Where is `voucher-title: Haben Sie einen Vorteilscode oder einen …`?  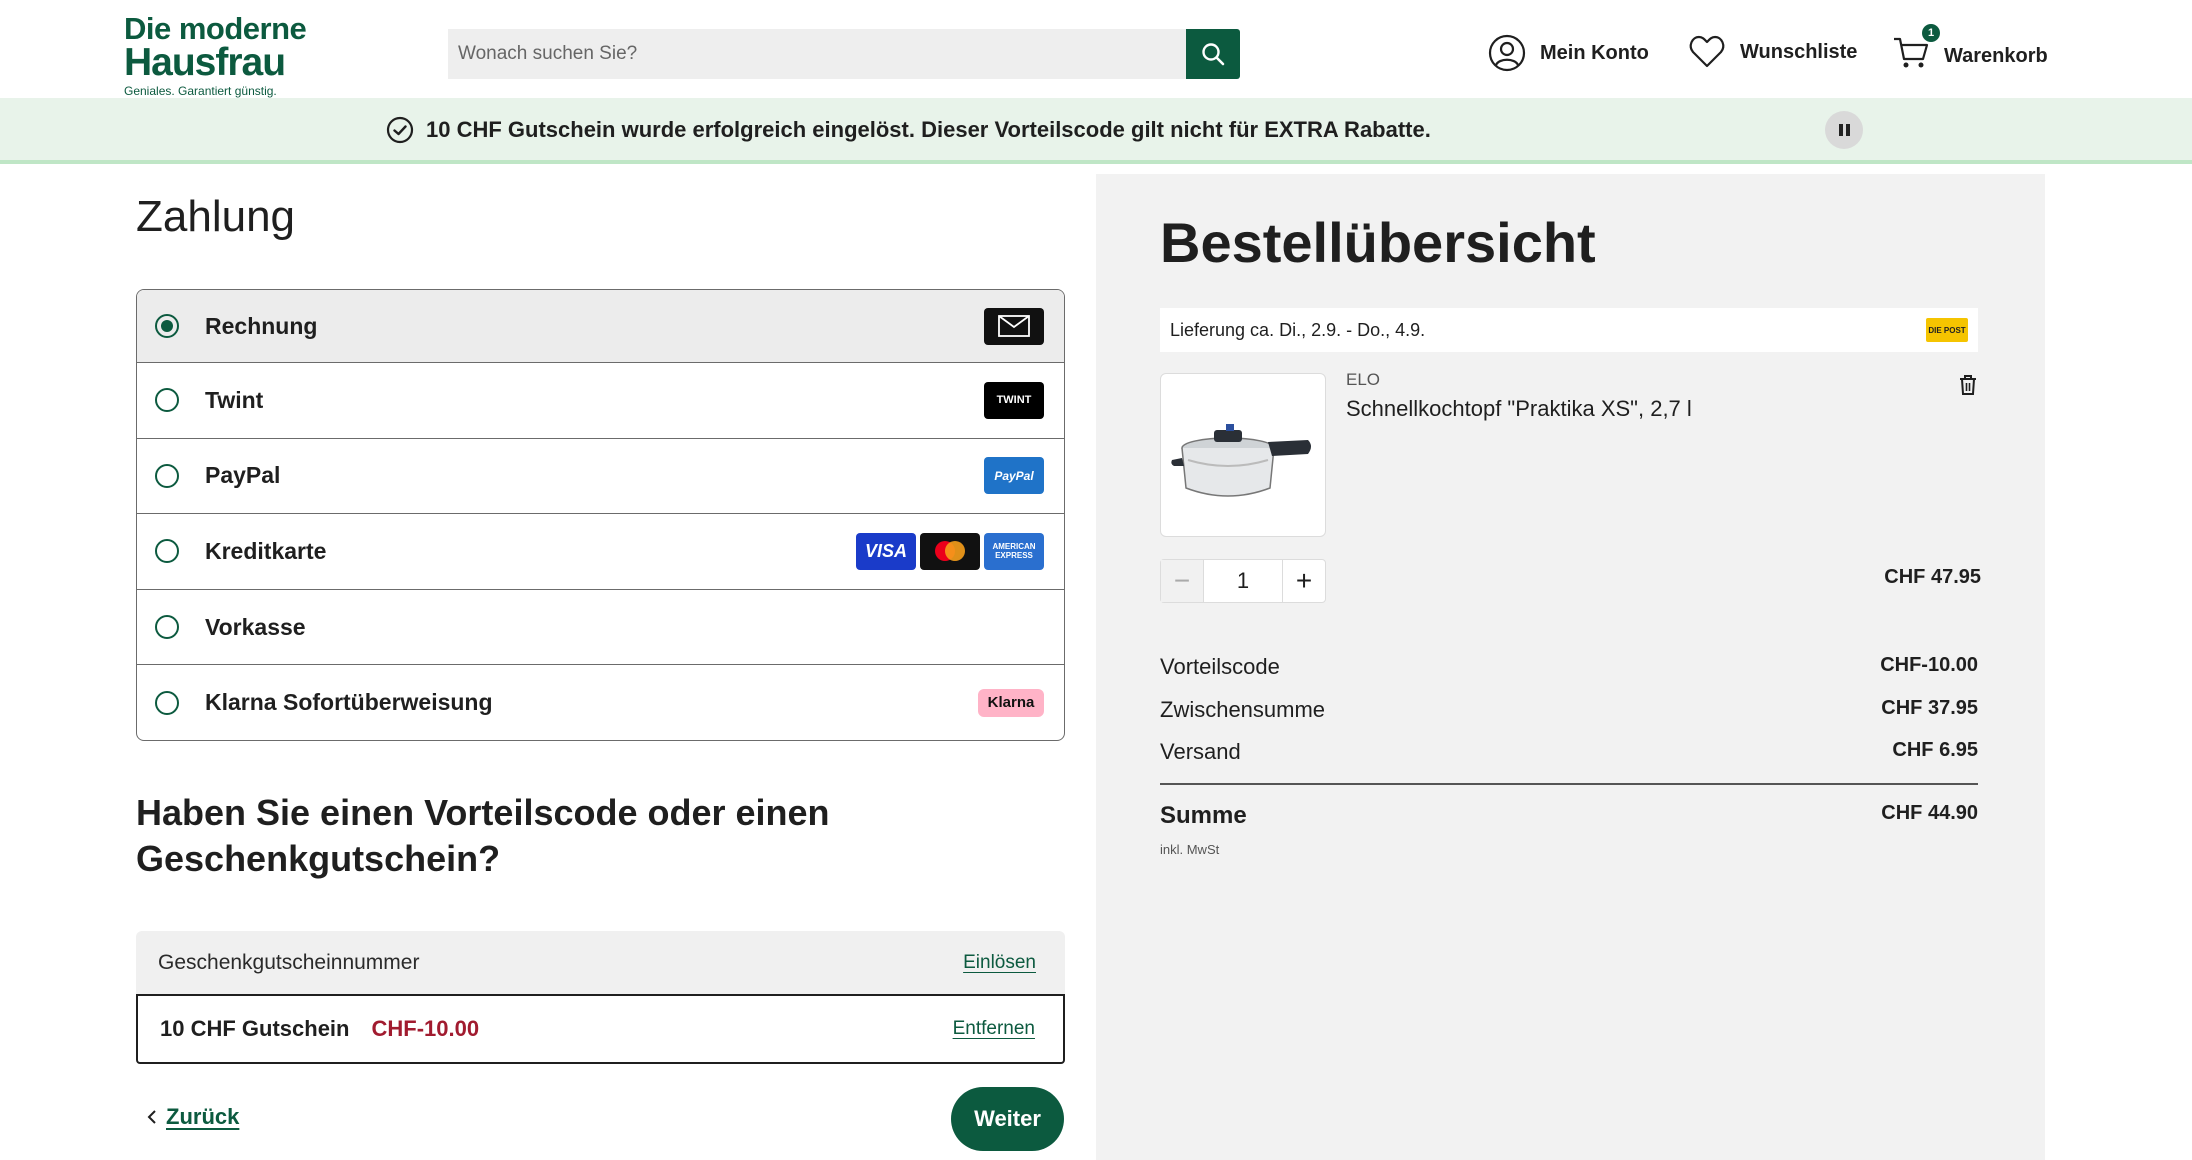
voucher-title: Haben Sie einen Vorteilscode oder einen … is located at coordinates (483, 835).